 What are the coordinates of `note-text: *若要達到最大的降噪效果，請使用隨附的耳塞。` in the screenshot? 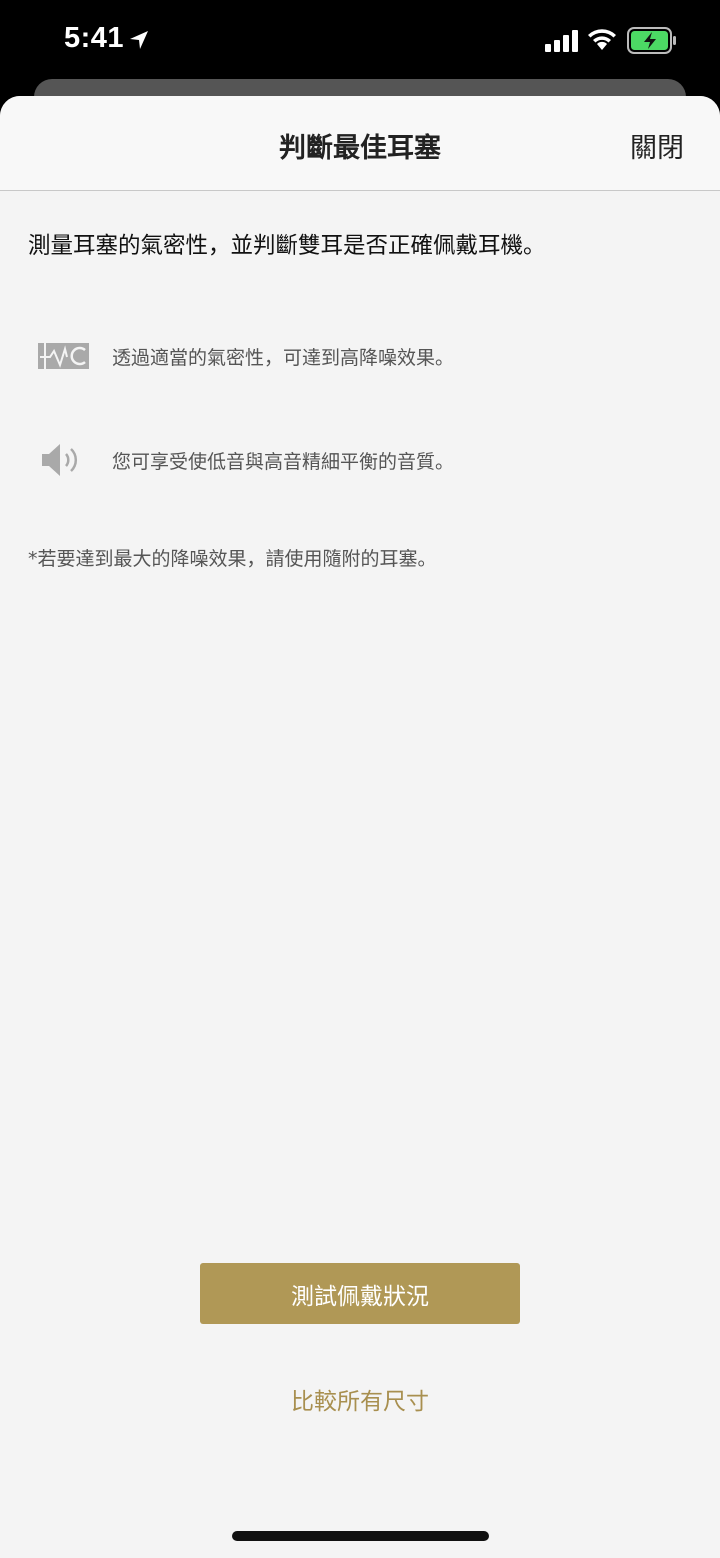 It's located at (232, 559).